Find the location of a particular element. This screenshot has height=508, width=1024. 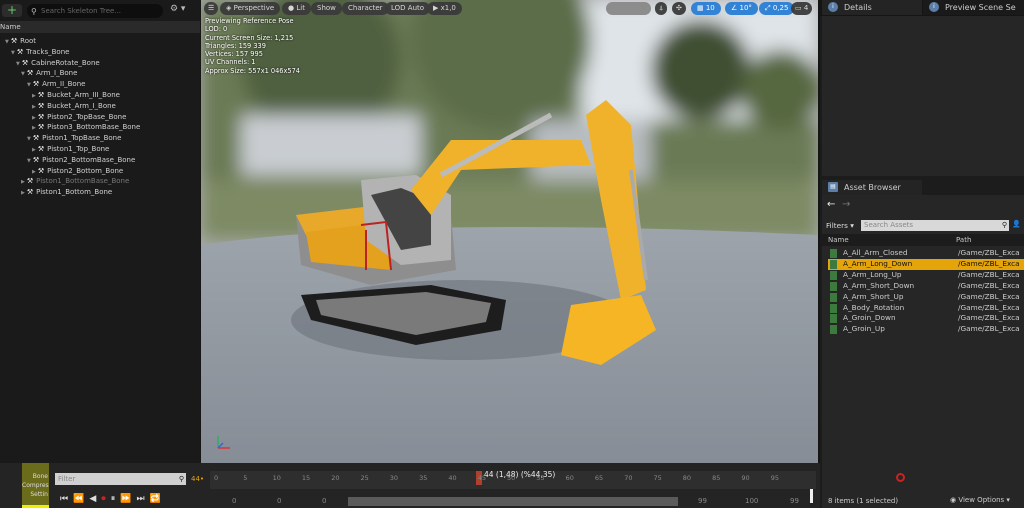

range-value: 99 is located at coordinates (702, 501).